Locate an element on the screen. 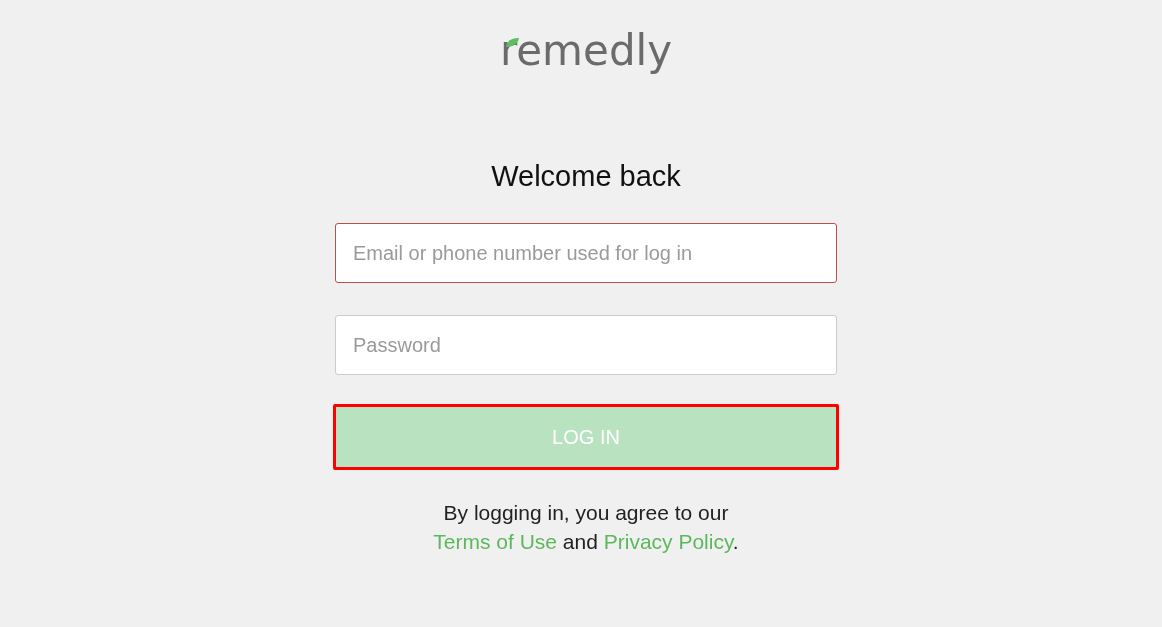  page-heading: Welcome back is located at coordinates (586, 176).